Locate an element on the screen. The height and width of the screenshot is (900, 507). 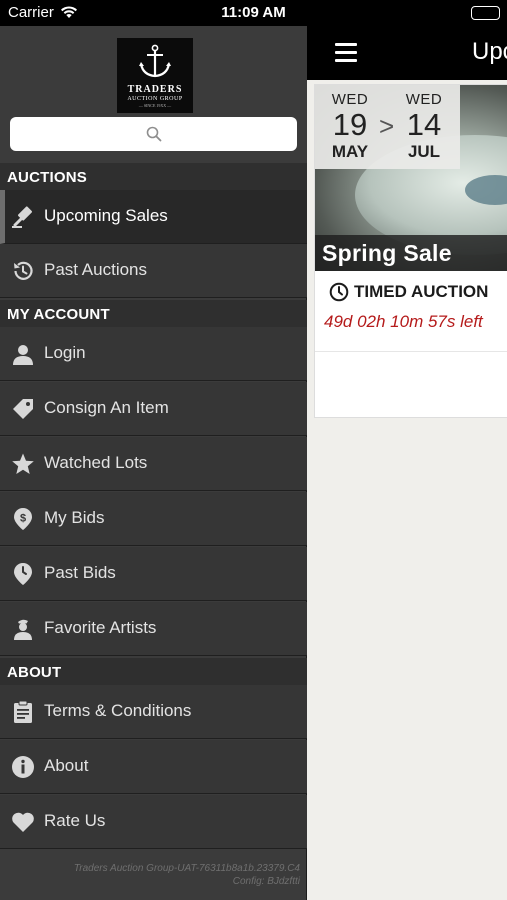
history-icon is located at coordinates (23, 271).